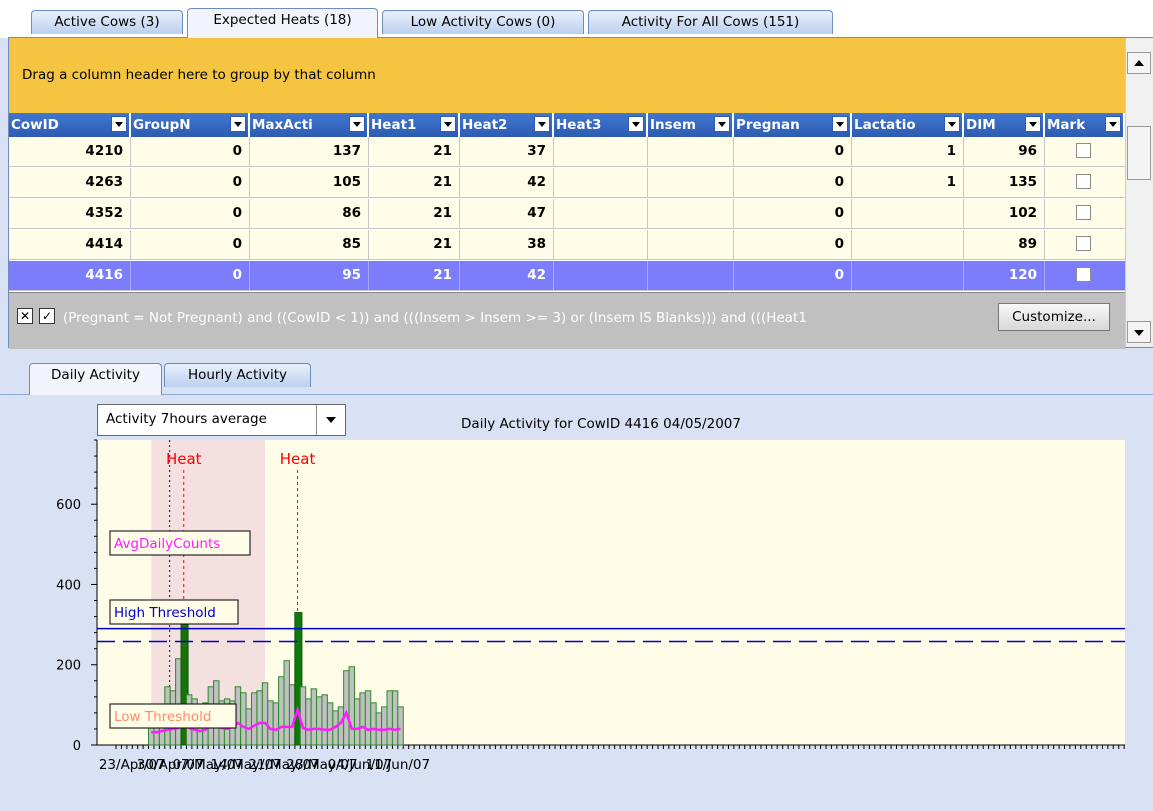  I want to click on column-header-label: Pregnan, so click(768, 125).